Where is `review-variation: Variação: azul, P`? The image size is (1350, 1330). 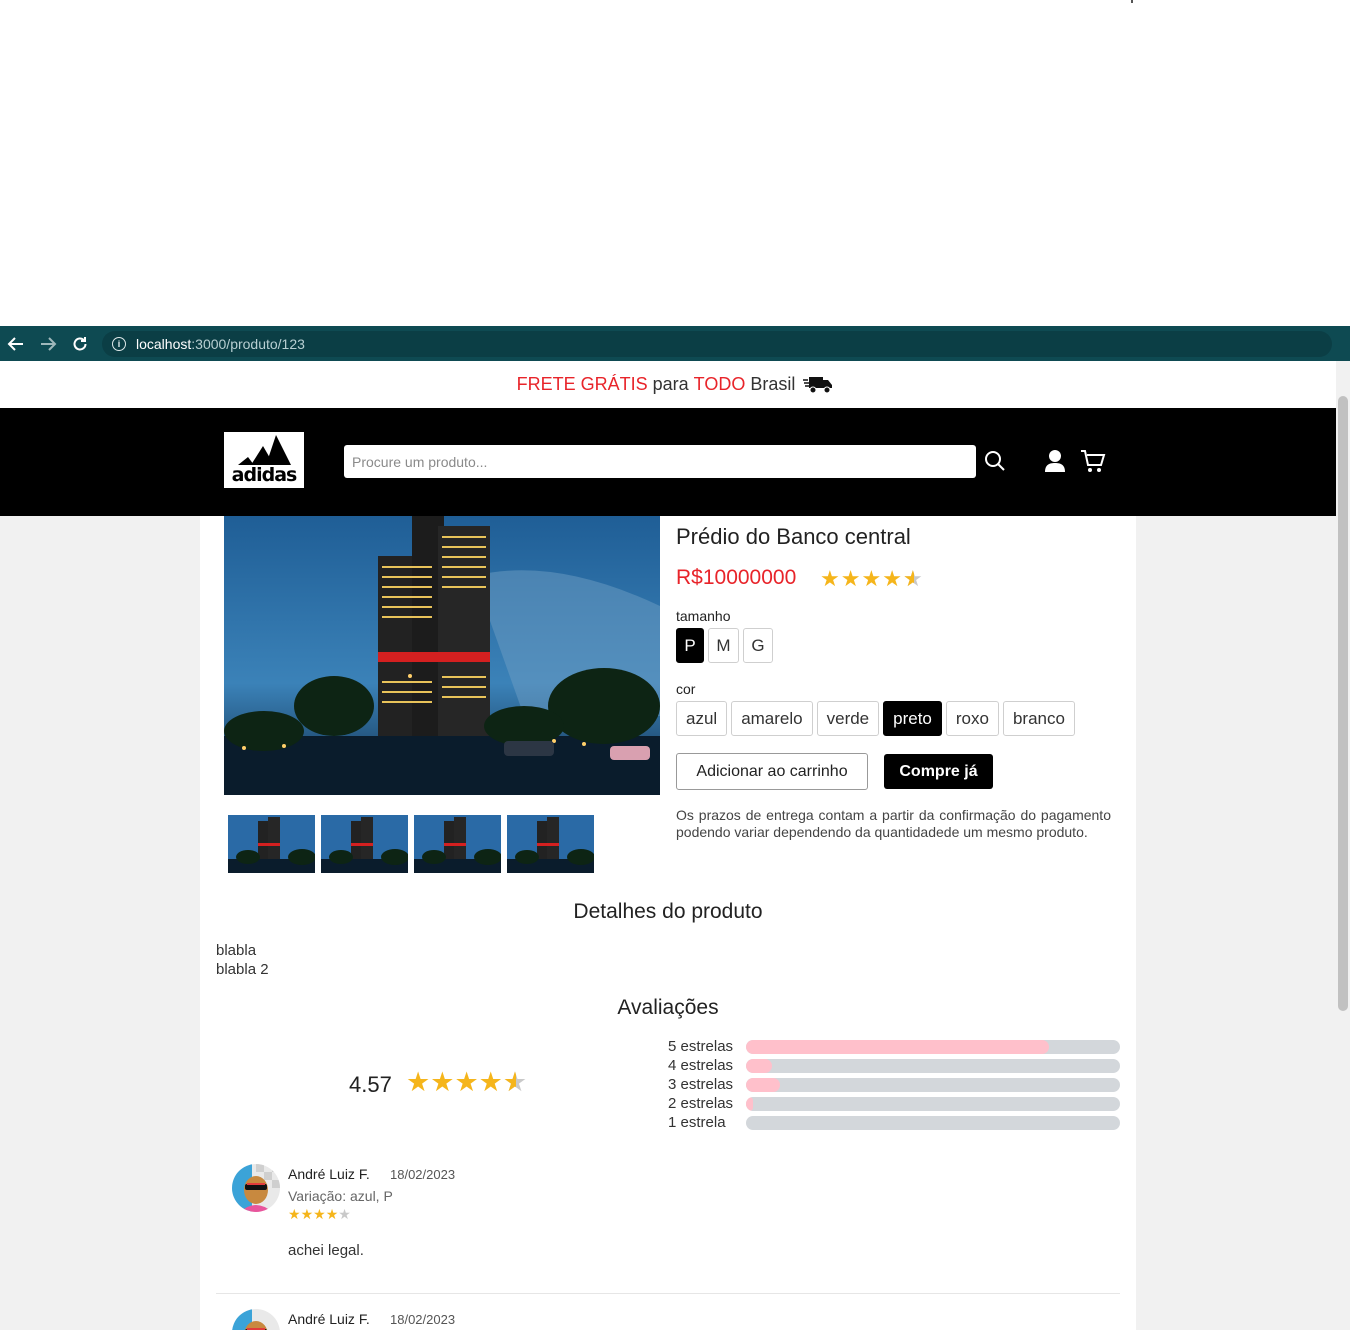
review-variation: Variação: azul, P is located at coordinates (340, 1196).